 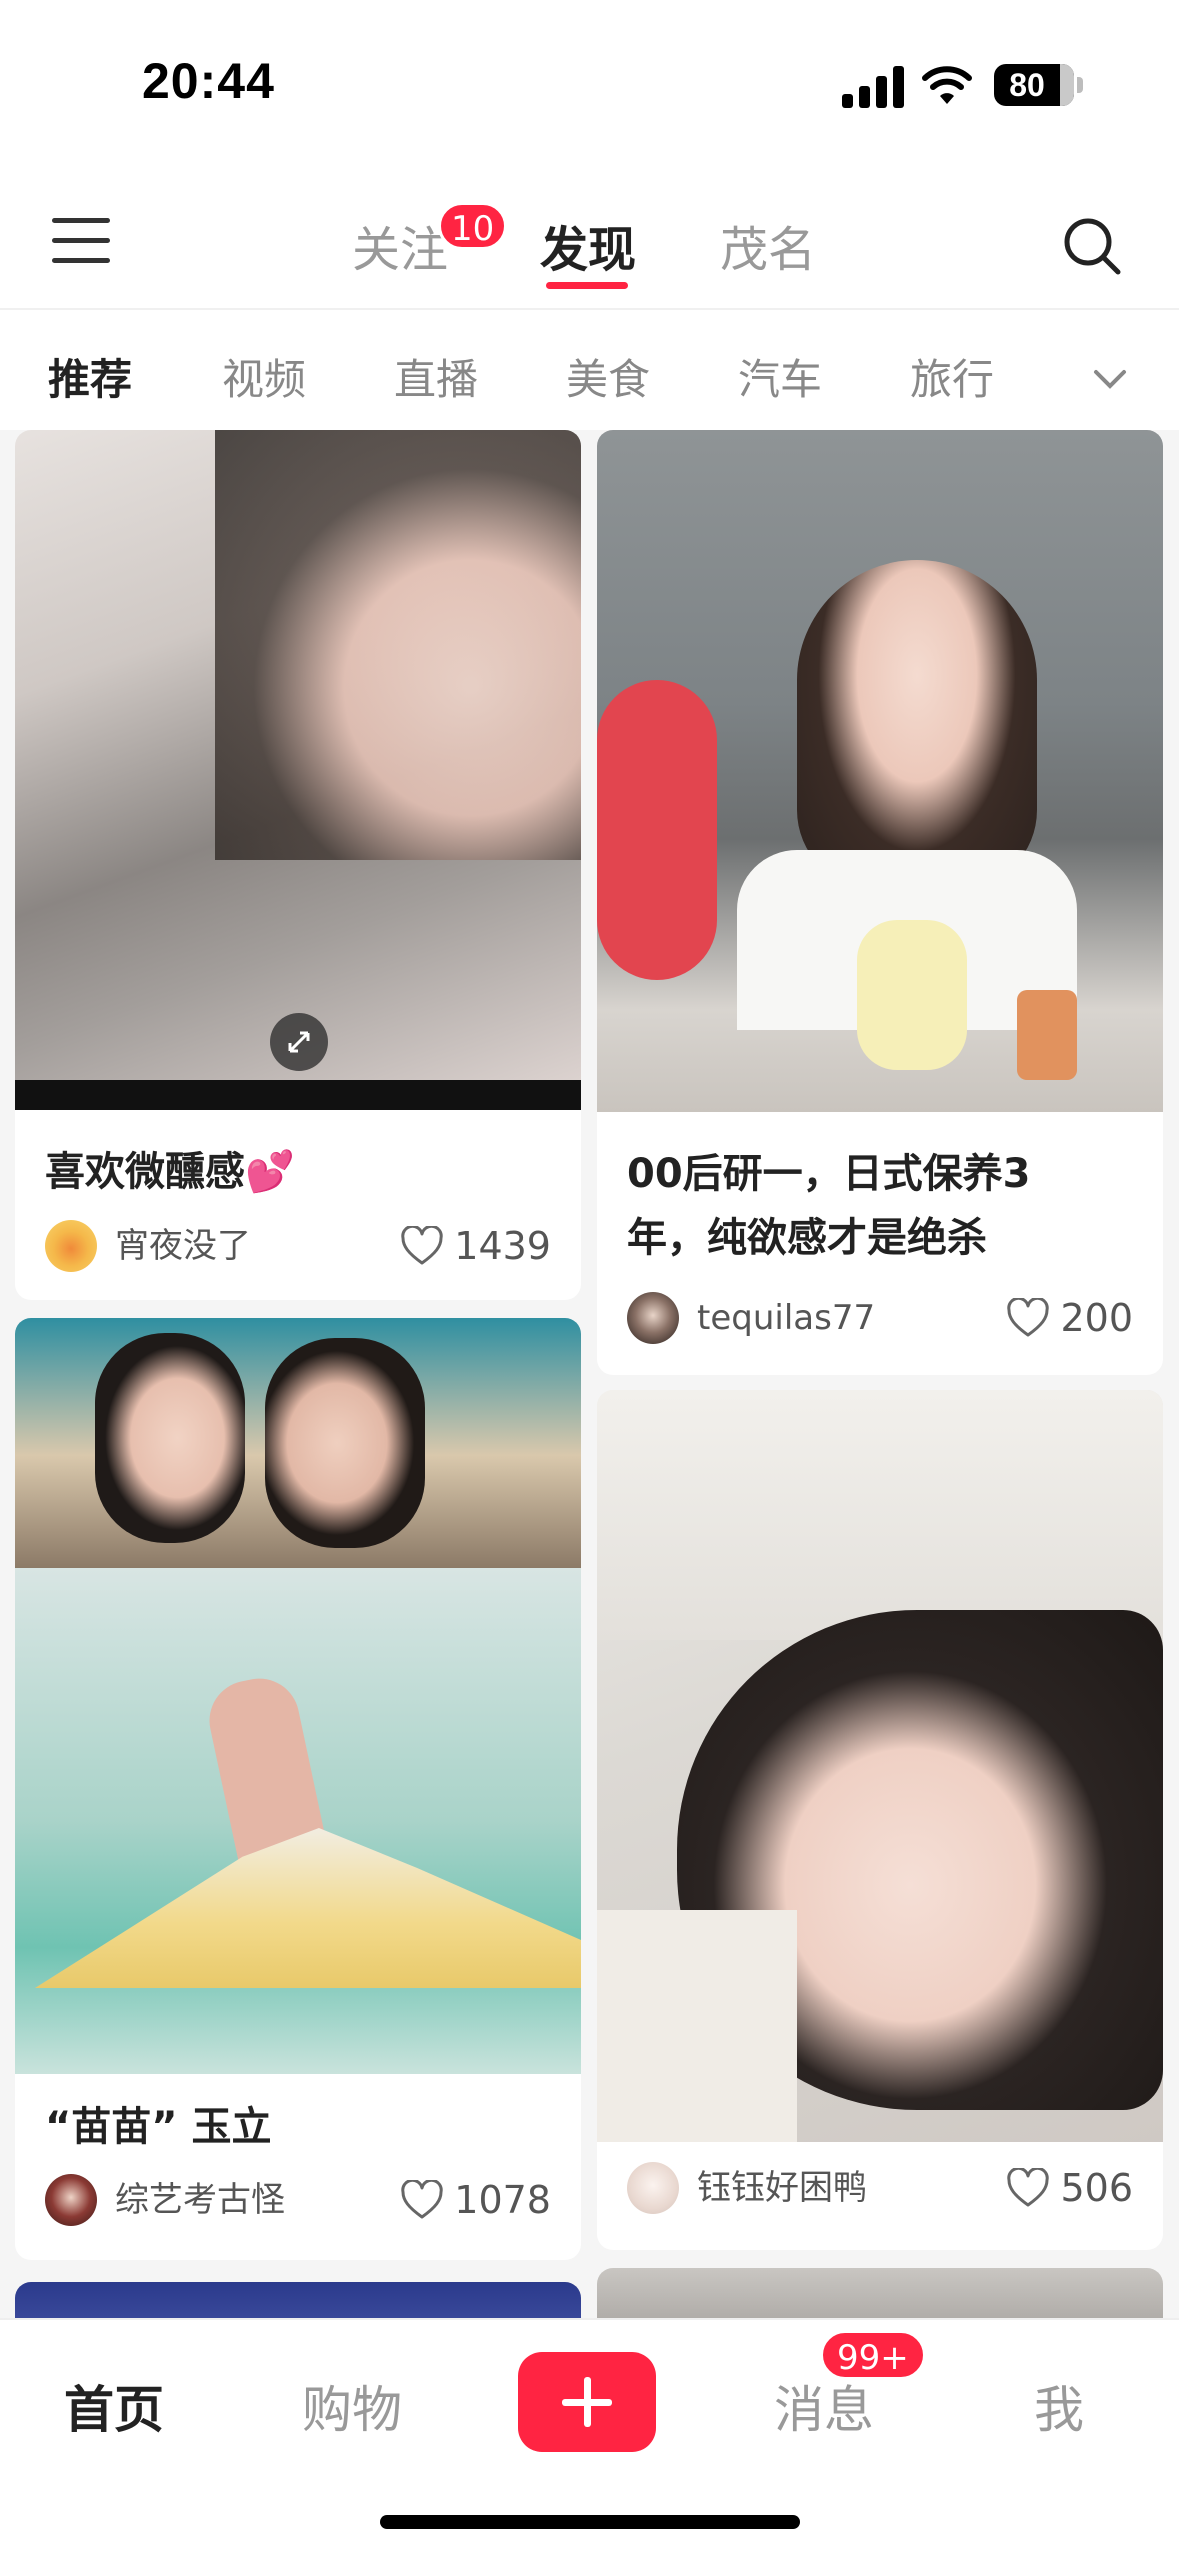 I want to click on post-title: “苗苗” 玉立, so click(x=158, y=2127).